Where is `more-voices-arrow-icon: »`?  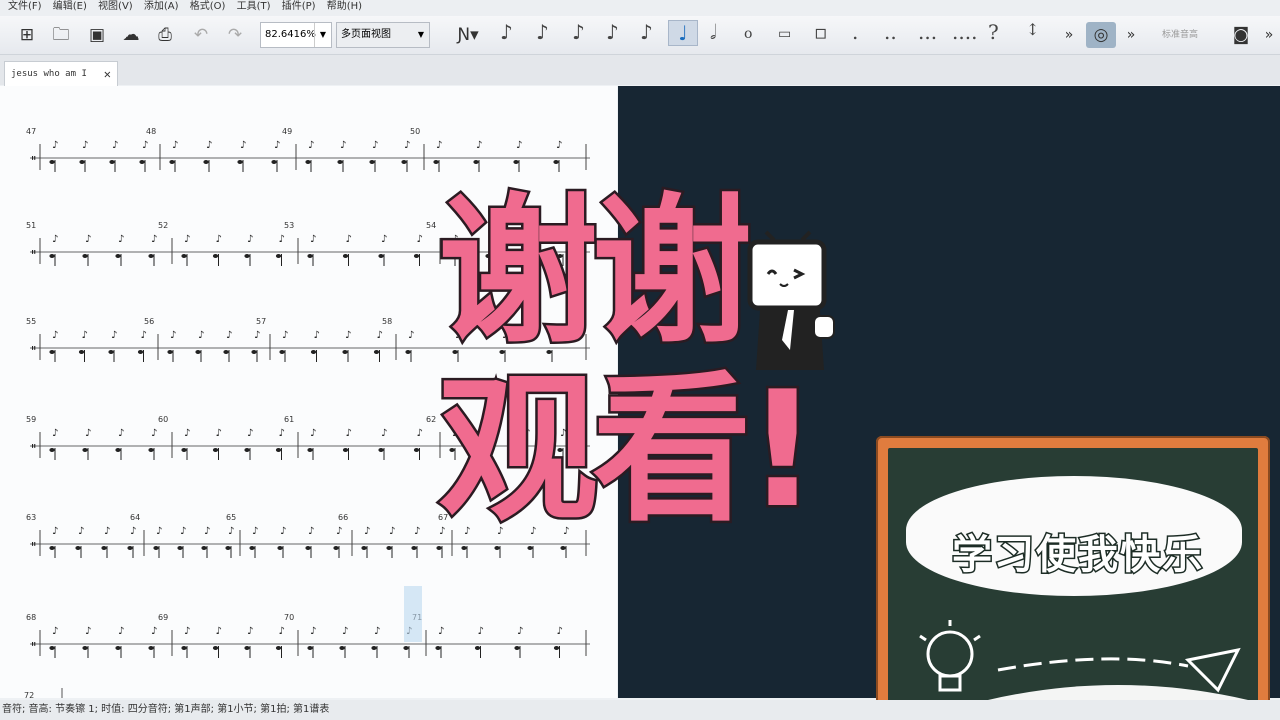
more-voices-arrow-icon: » is located at coordinates (1131, 35).